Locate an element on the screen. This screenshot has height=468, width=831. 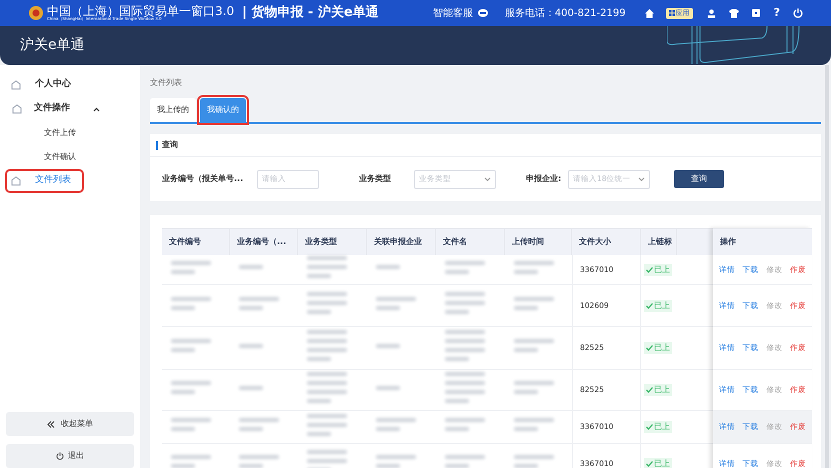
column-header: 上链标 is located at coordinates (659, 242).